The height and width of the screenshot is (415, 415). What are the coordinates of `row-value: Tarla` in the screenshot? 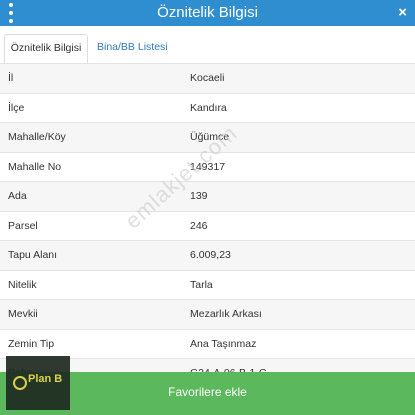 It's located at (201, 284).